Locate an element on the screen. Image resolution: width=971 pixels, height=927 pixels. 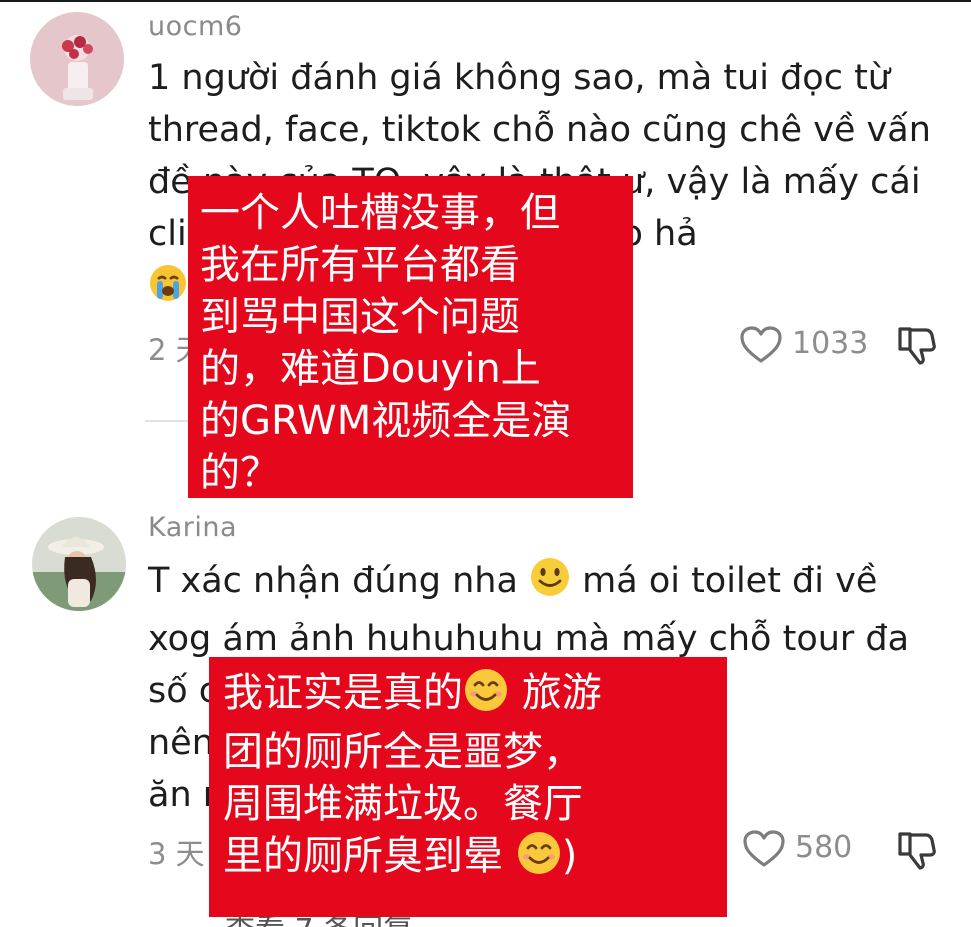
avatar-photo-woman-hat is located at coordinates (79, 564).